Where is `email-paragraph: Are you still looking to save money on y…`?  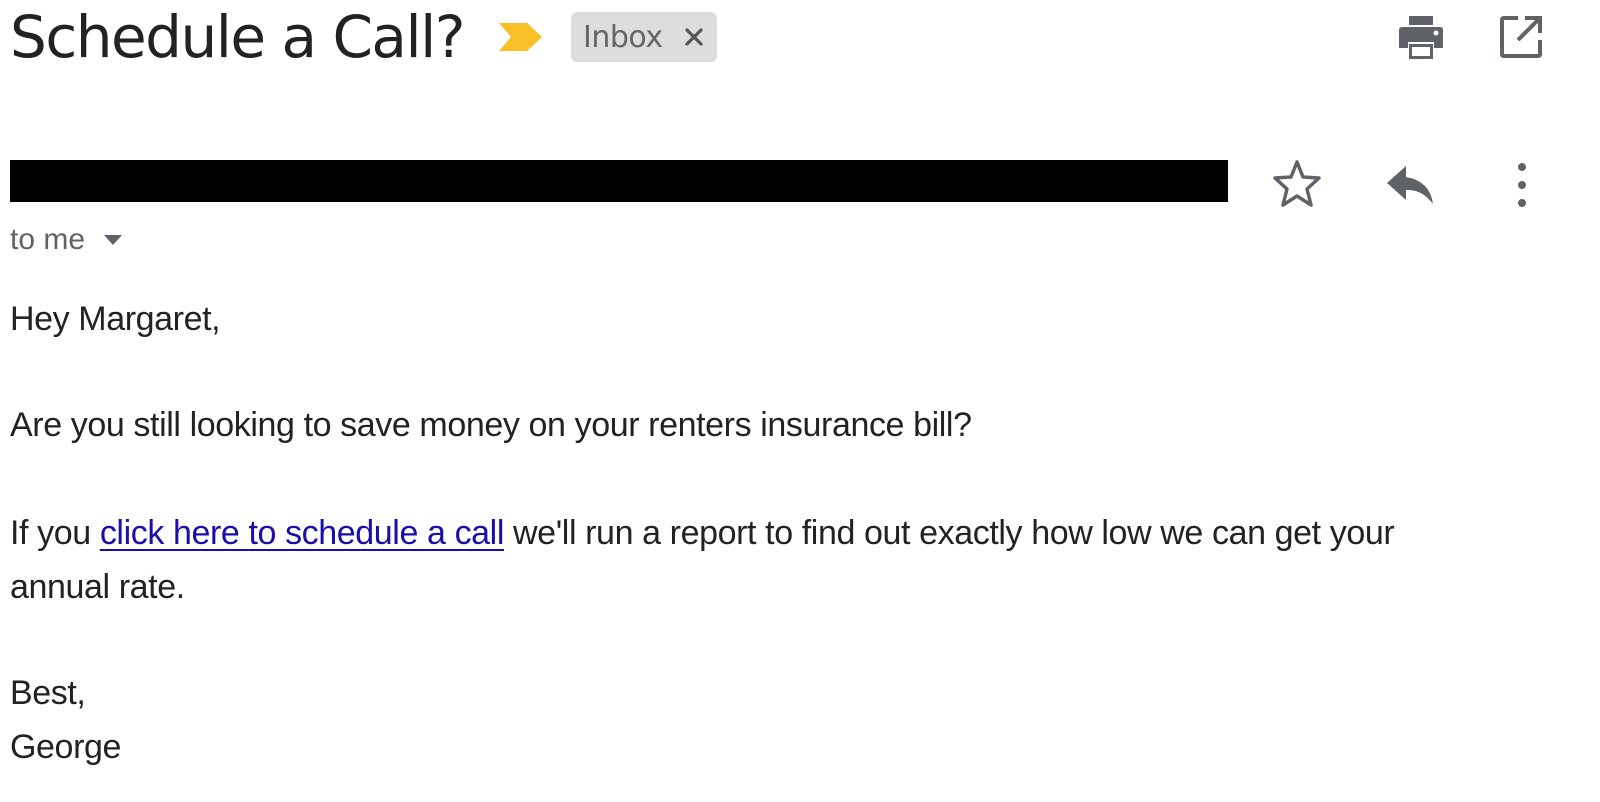 email-paragraph: Are you still looking to save money on y… is located at coordinates (491, 425).